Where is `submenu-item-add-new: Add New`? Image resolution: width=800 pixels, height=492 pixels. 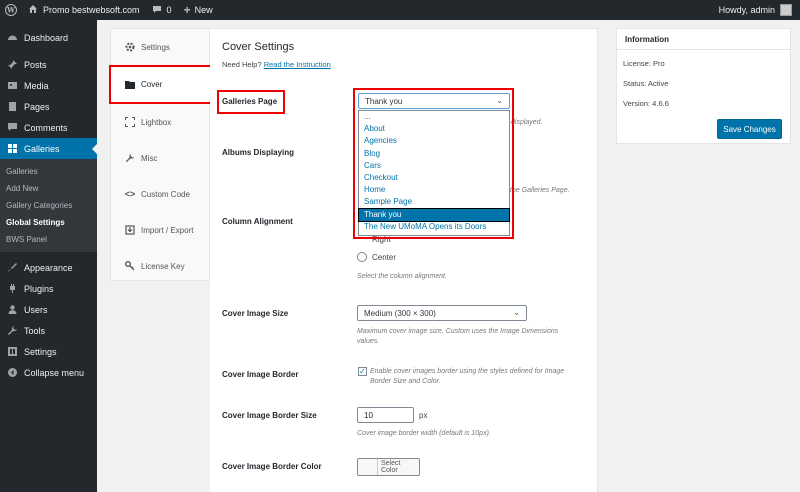 submenu-item-add-new: Add New is located at coordinates (48, 188).